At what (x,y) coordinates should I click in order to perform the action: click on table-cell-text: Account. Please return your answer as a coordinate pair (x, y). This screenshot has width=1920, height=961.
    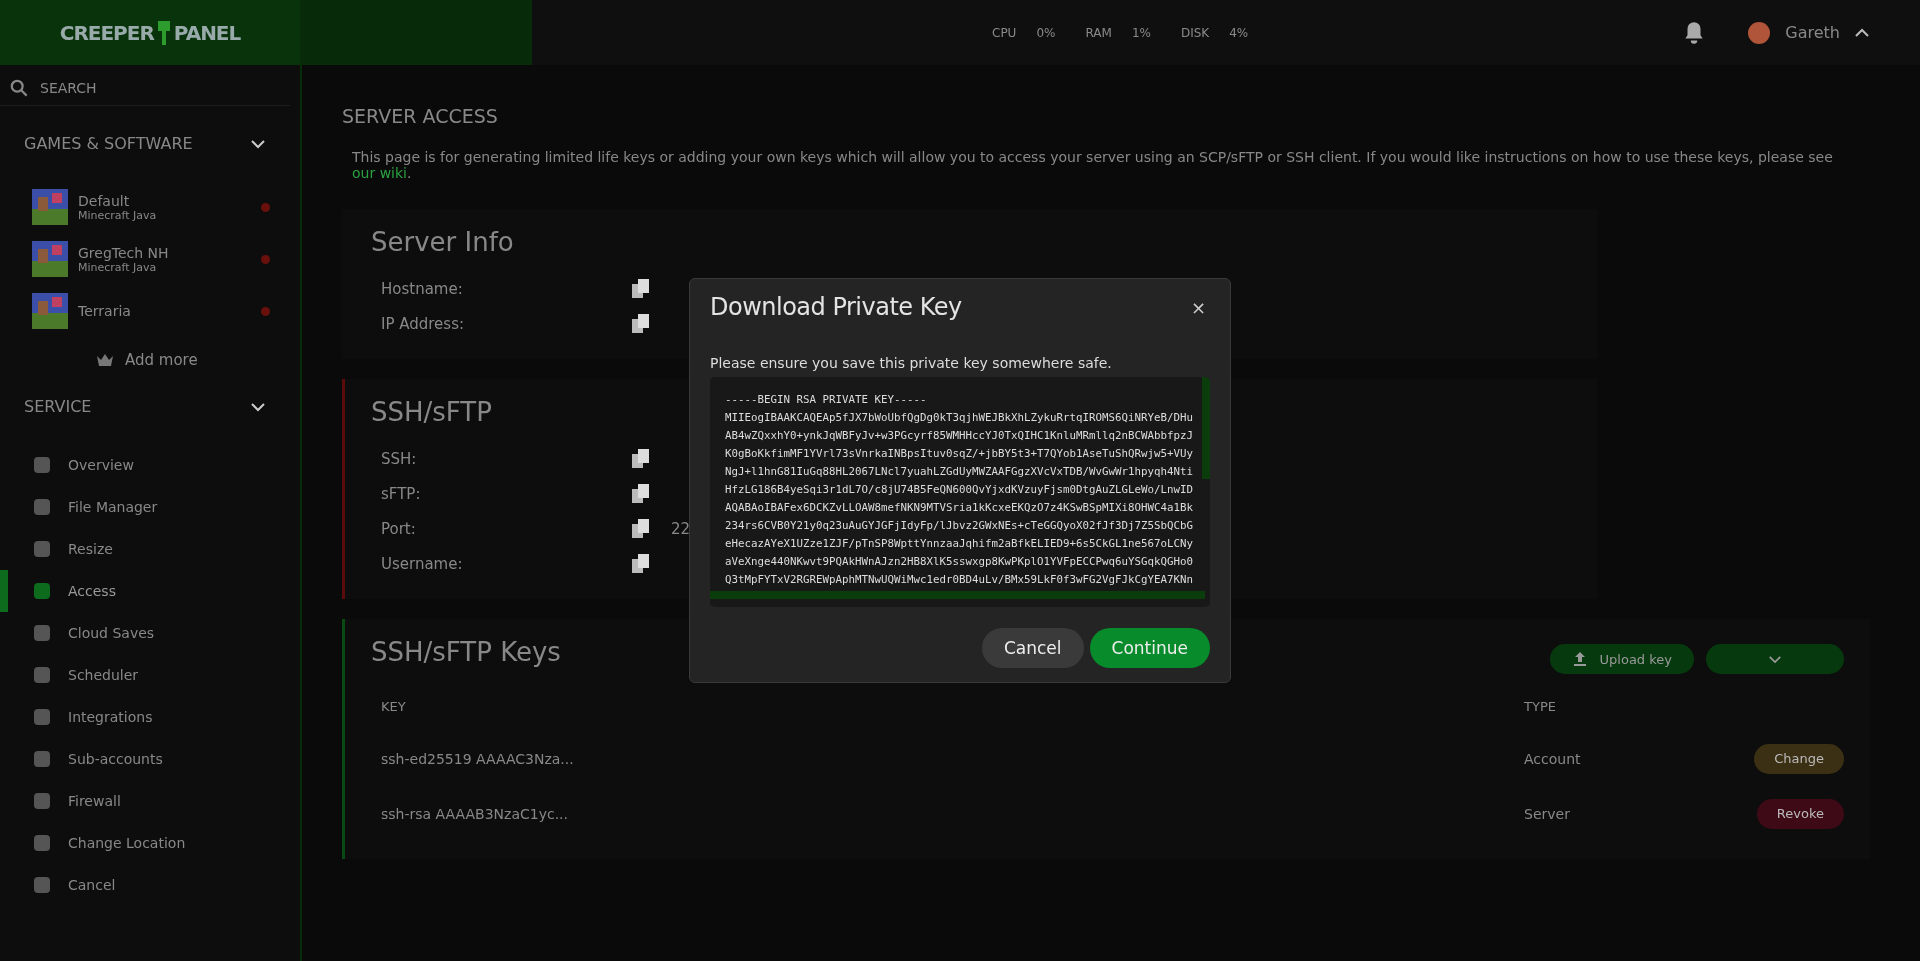
    Looking at the image, I should click on (1553, 758).